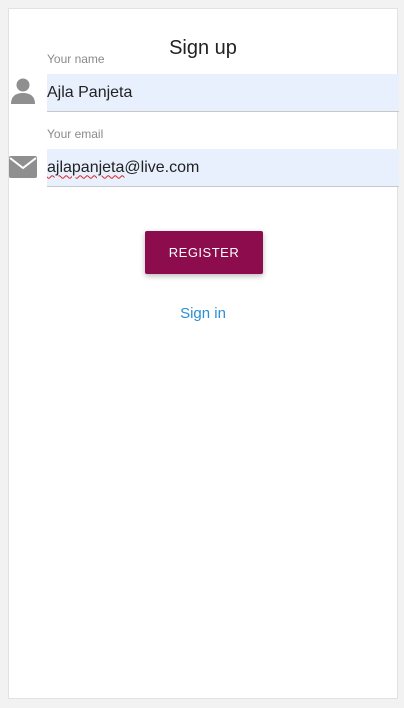 This screenshot has height=708, width=404. What do you see at coordinates (23, 167) in the screenshot?
I see `envelope-icon` at bounding box center [23, 167].